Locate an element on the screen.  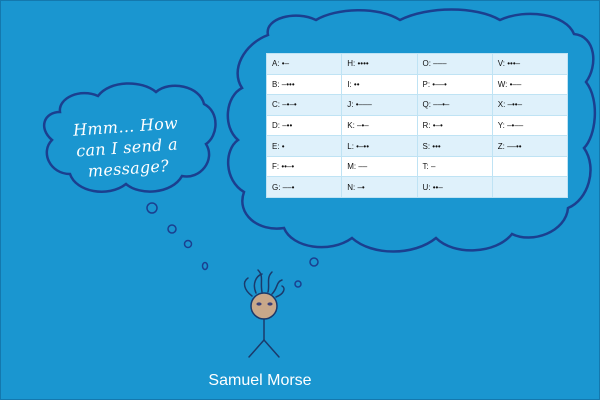
table-row: F: ••–• M: –– T: – is located at coordinates (417, 166).